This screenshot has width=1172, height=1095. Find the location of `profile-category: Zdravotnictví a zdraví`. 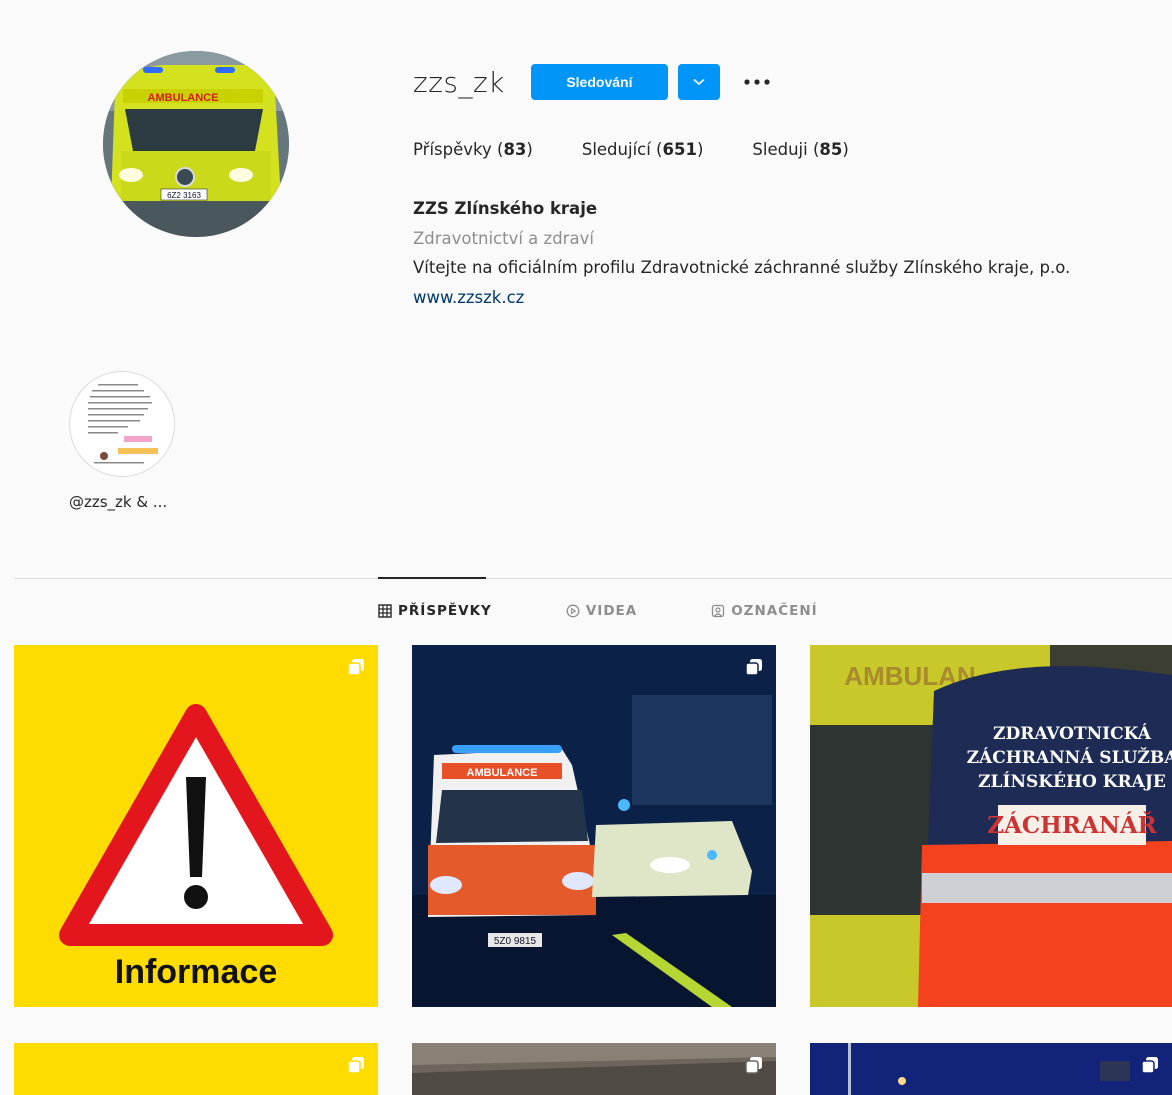

profile-category: Zdravotnictví a zdraví is located at coordinates (503, 238).